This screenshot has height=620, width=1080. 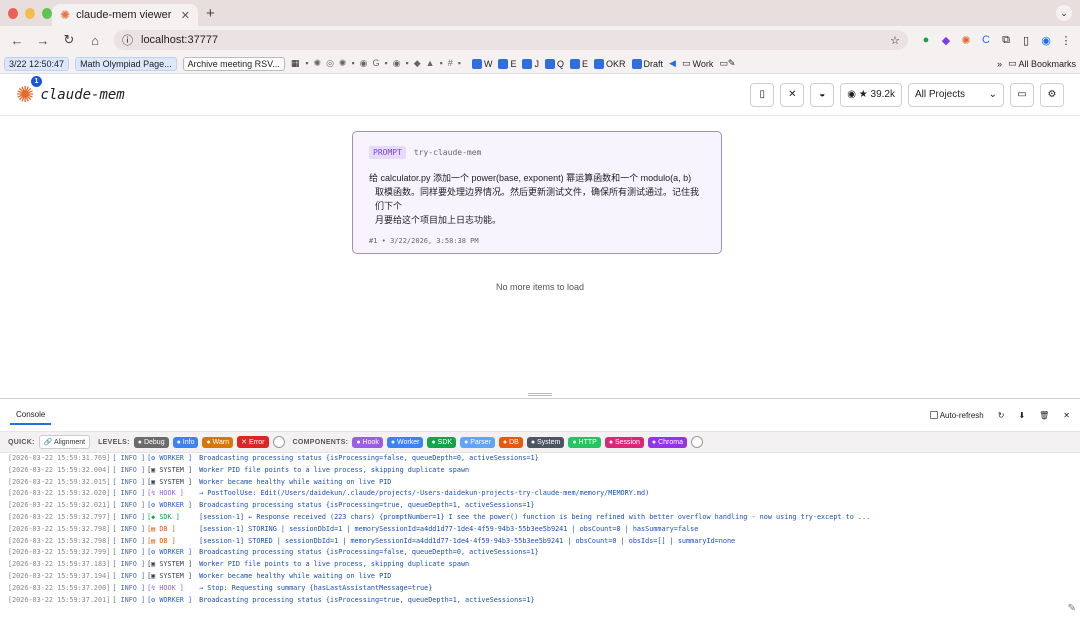 What do you see at coordinates (151, 442) in the screenshot?
I see `level-debug-button: ● Debug` at bounding box center [151, 442].